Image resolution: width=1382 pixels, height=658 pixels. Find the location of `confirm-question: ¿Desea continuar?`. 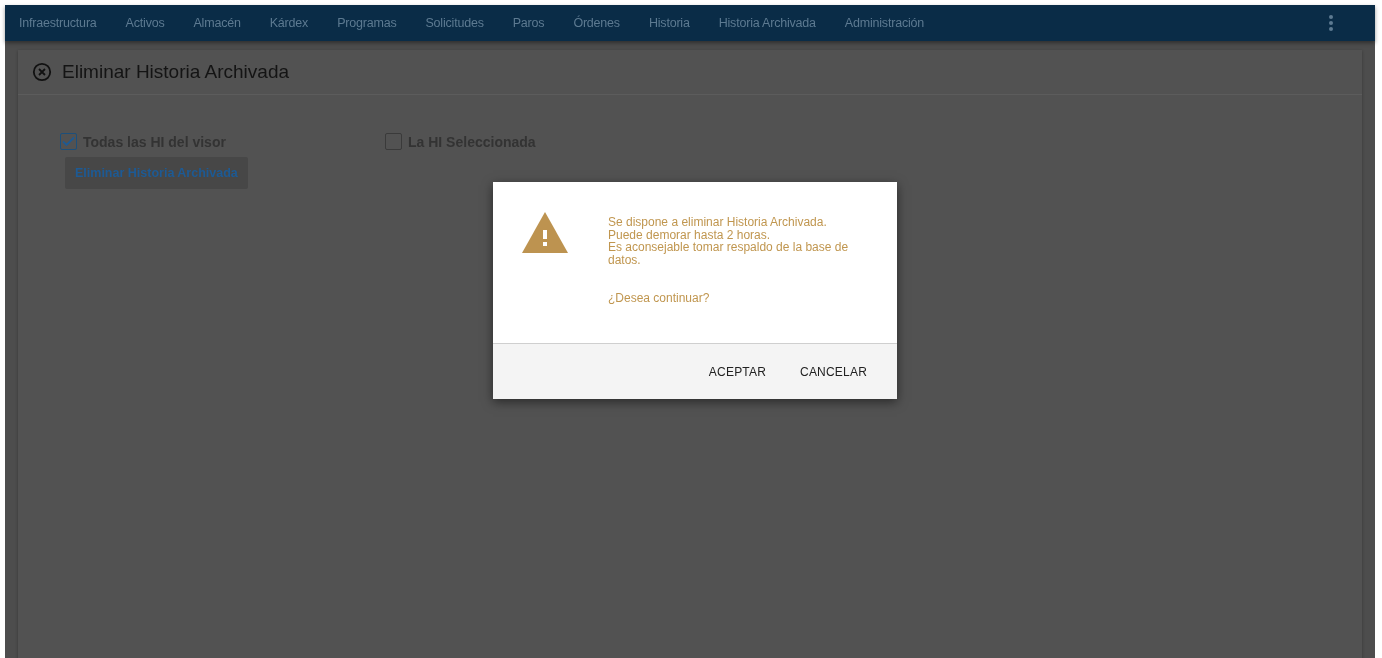

confirm-question: ¿Desea continuar? is located at coordinates (659, 298).